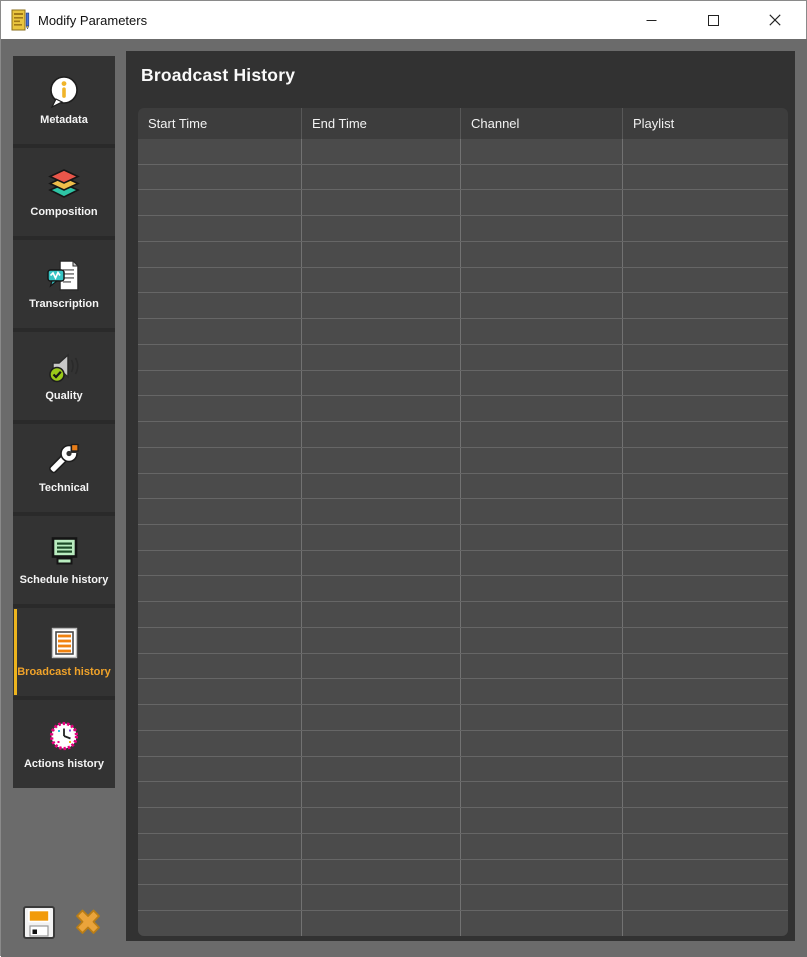  I want to click on sidebar-item-actions-history: Actions history, so click(64, 744).